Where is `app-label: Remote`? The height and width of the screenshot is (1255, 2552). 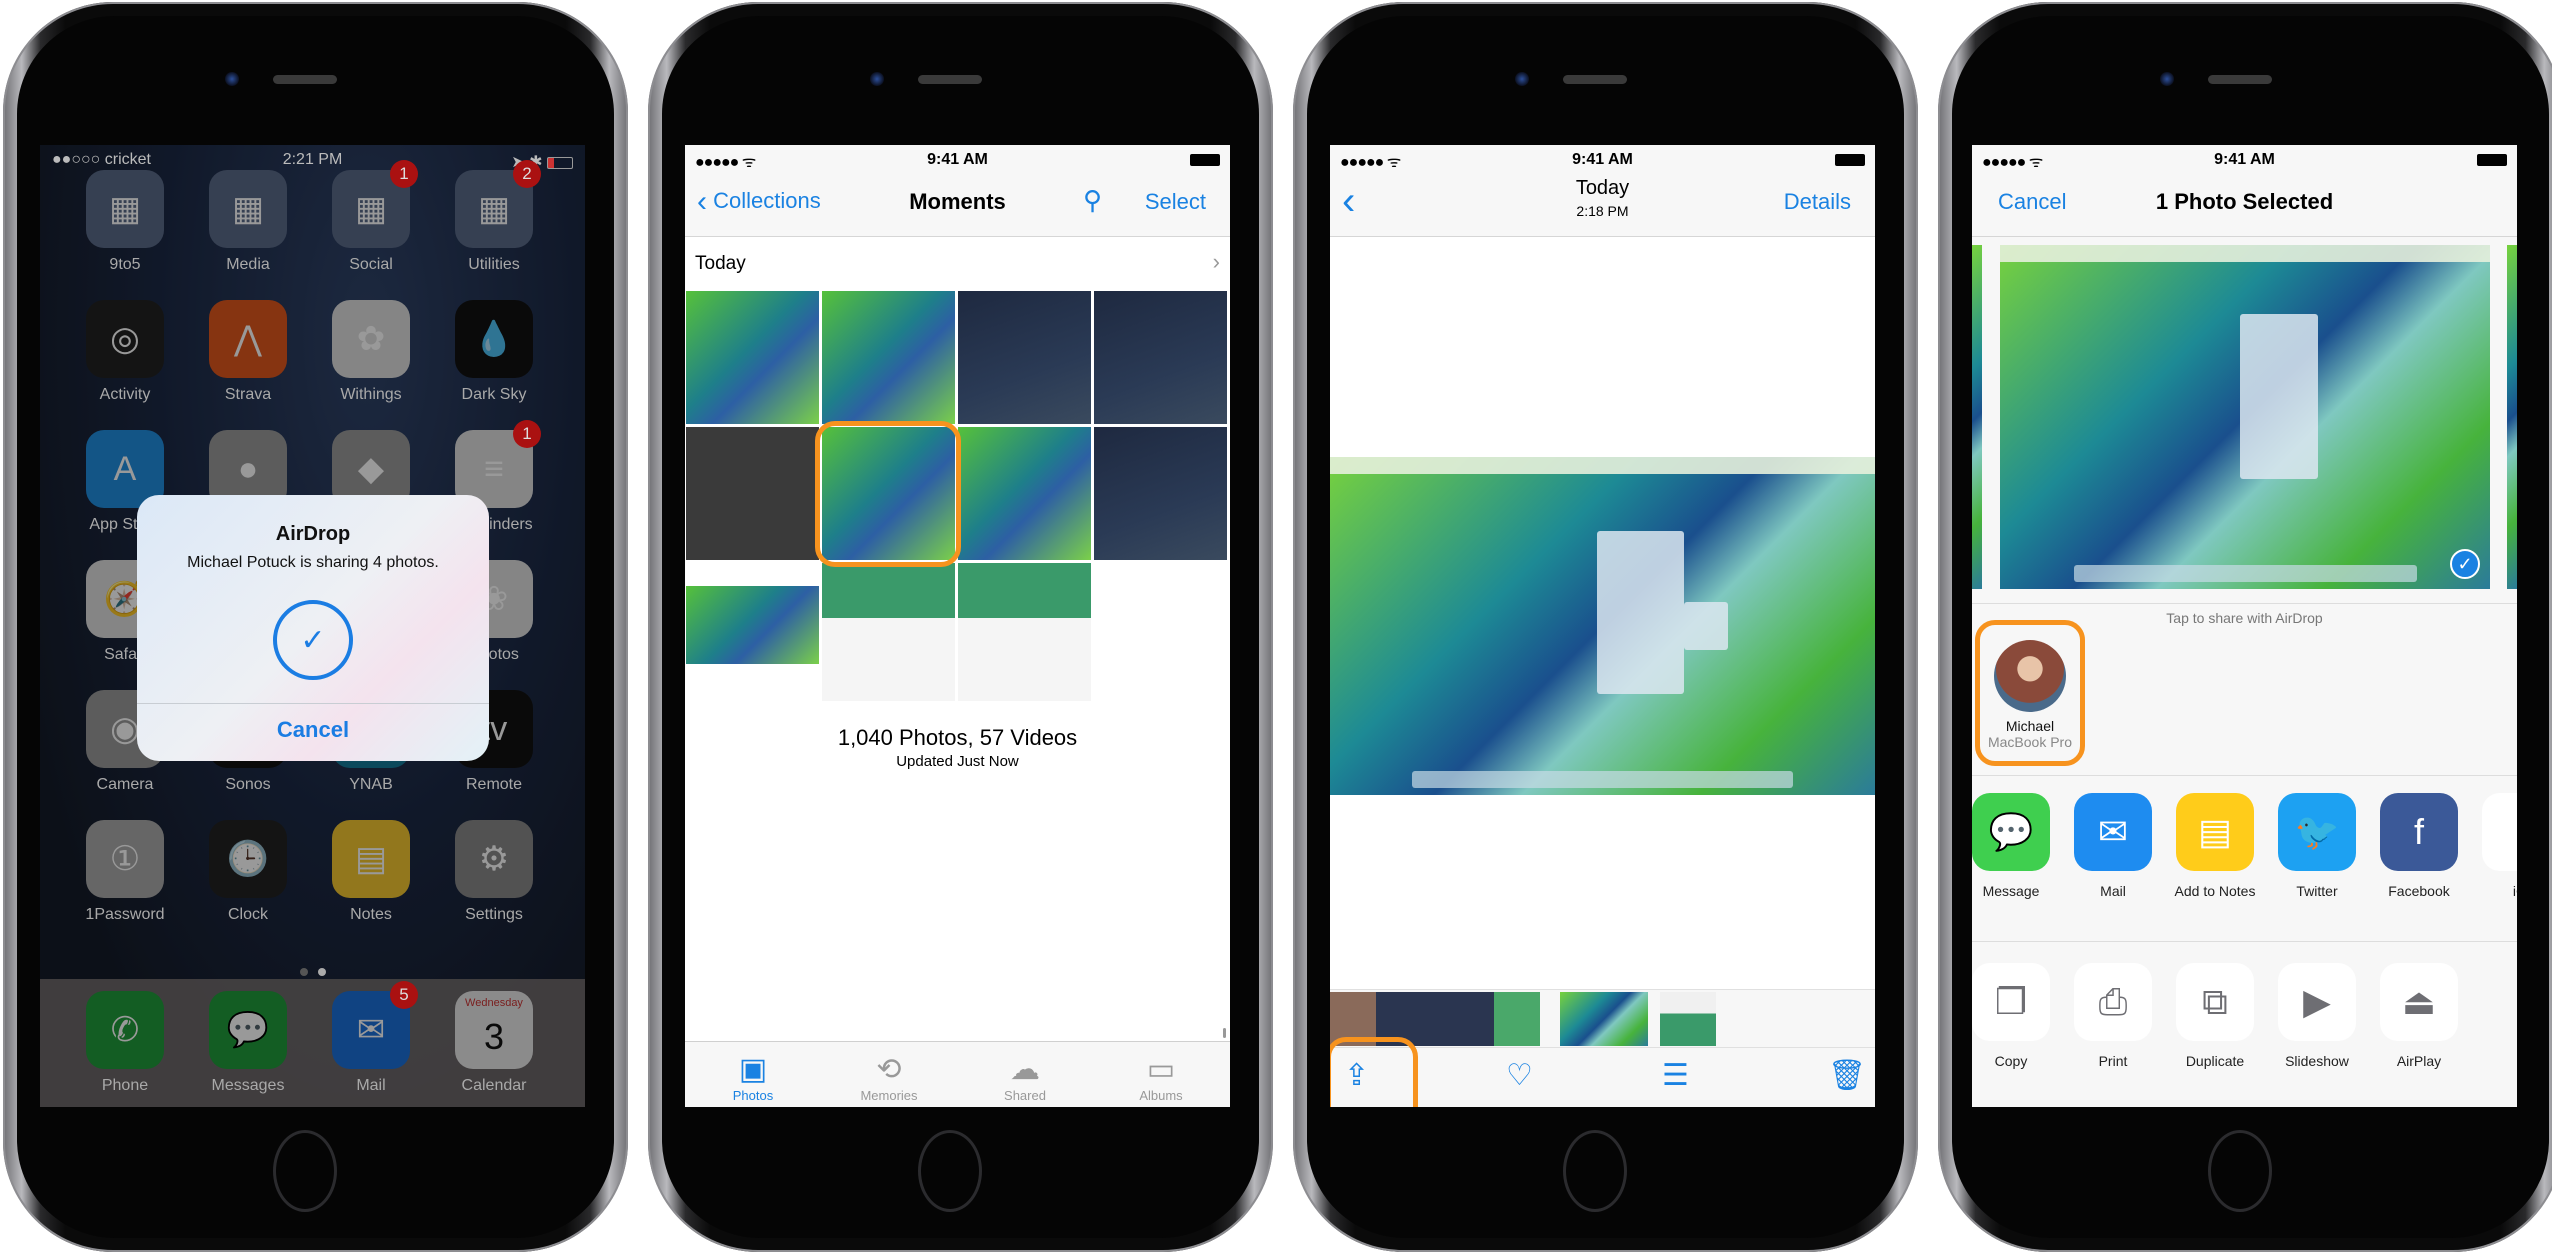 app-label: Remote is located at coordinates (494, 784).